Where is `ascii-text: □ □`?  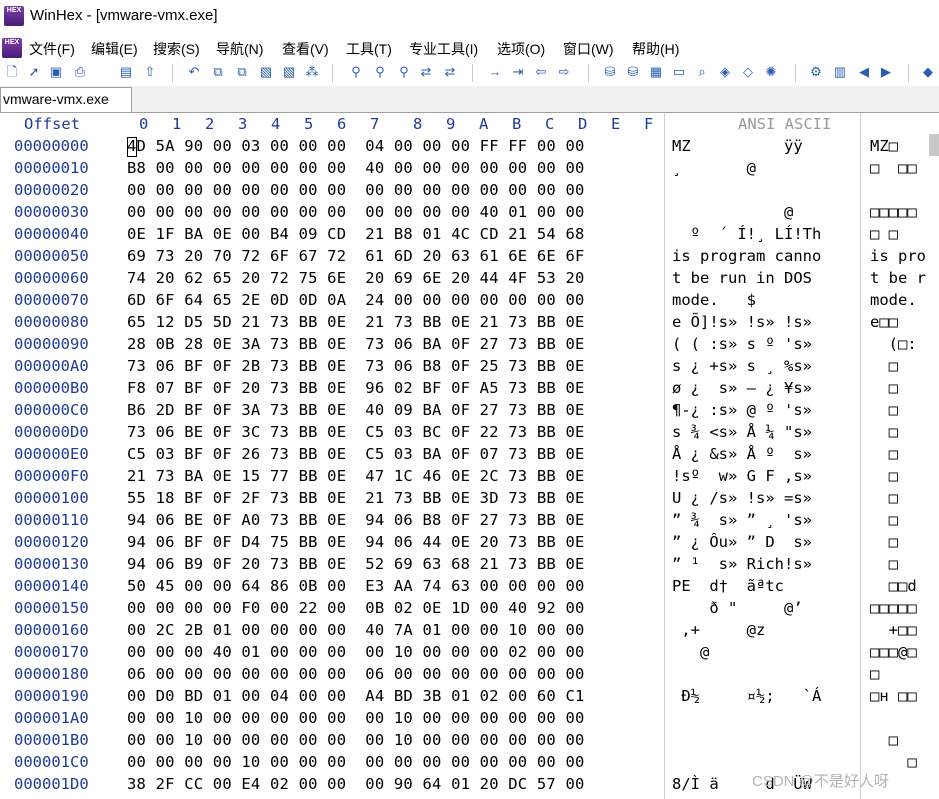 ascii-text: □ □ is located at coordinates (884, 234).